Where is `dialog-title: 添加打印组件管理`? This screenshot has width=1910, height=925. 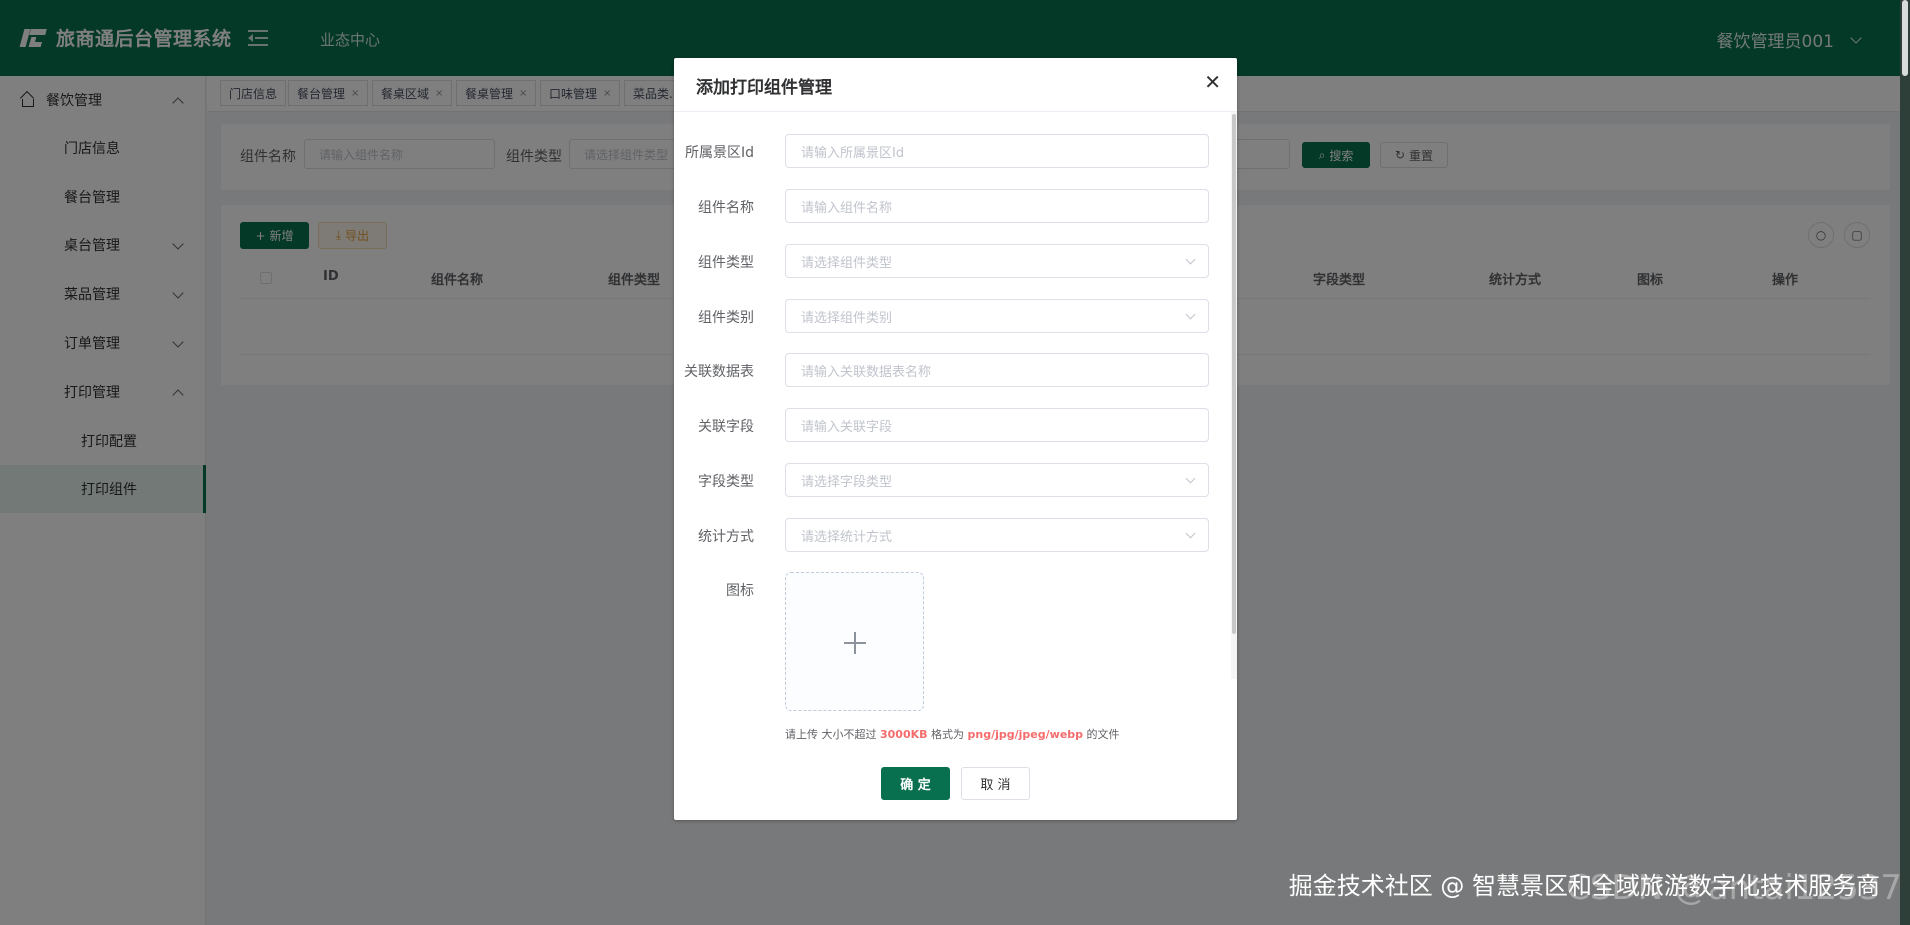
dialog-title: 添加打印组件管理 is located at coordinates (764, 88).